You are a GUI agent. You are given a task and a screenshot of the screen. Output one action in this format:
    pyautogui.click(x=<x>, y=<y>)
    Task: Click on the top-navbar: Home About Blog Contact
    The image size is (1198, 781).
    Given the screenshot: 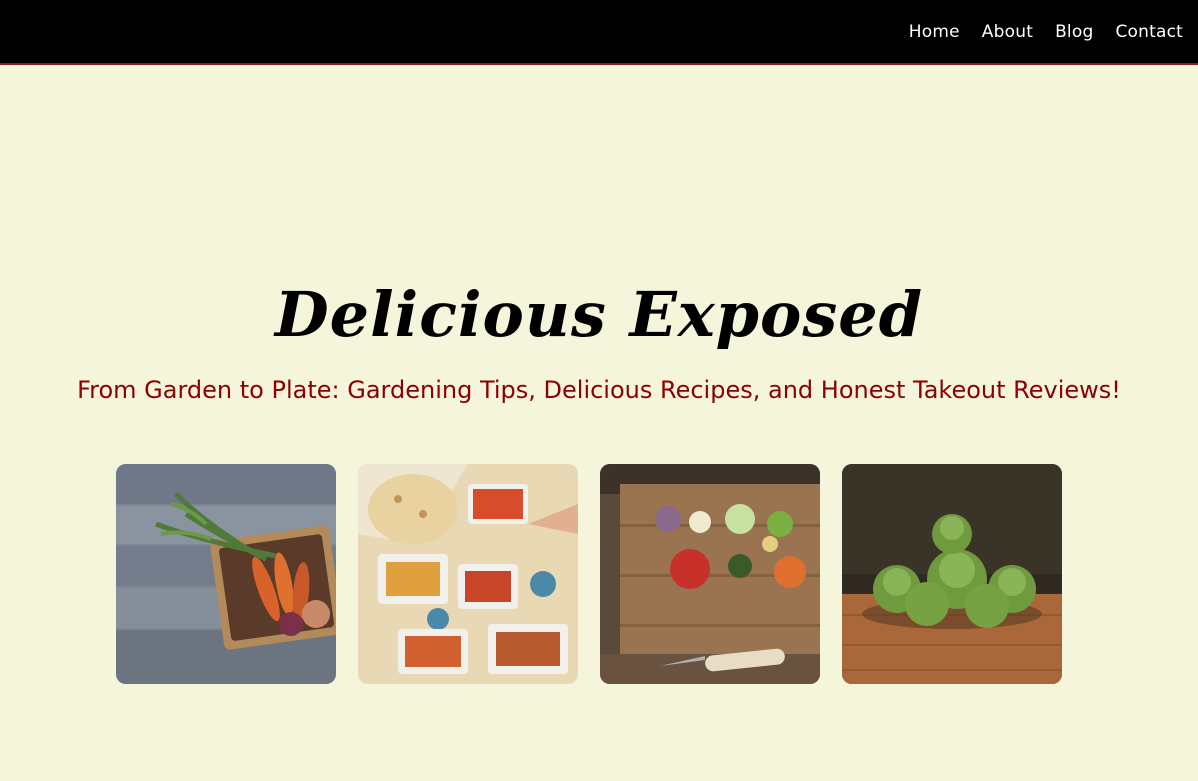 What is the action you would take?
    pyautogui.click(x=599, y=32)
    